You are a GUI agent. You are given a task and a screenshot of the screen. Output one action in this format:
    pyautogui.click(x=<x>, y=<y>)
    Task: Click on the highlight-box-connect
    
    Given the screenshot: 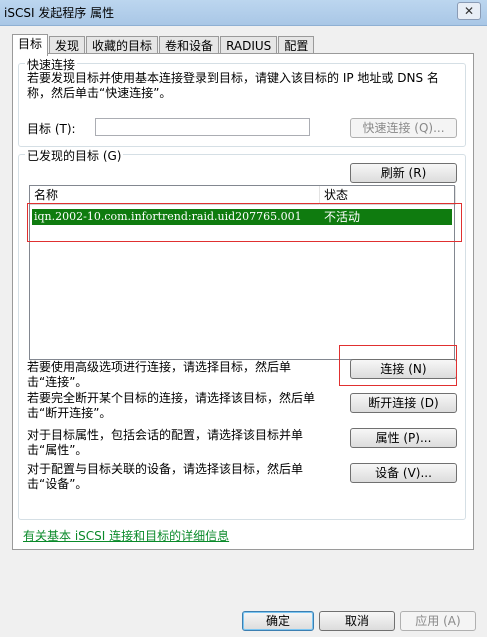 What is the action you would take?
    pyautogui.click(x=398, y=365)
    